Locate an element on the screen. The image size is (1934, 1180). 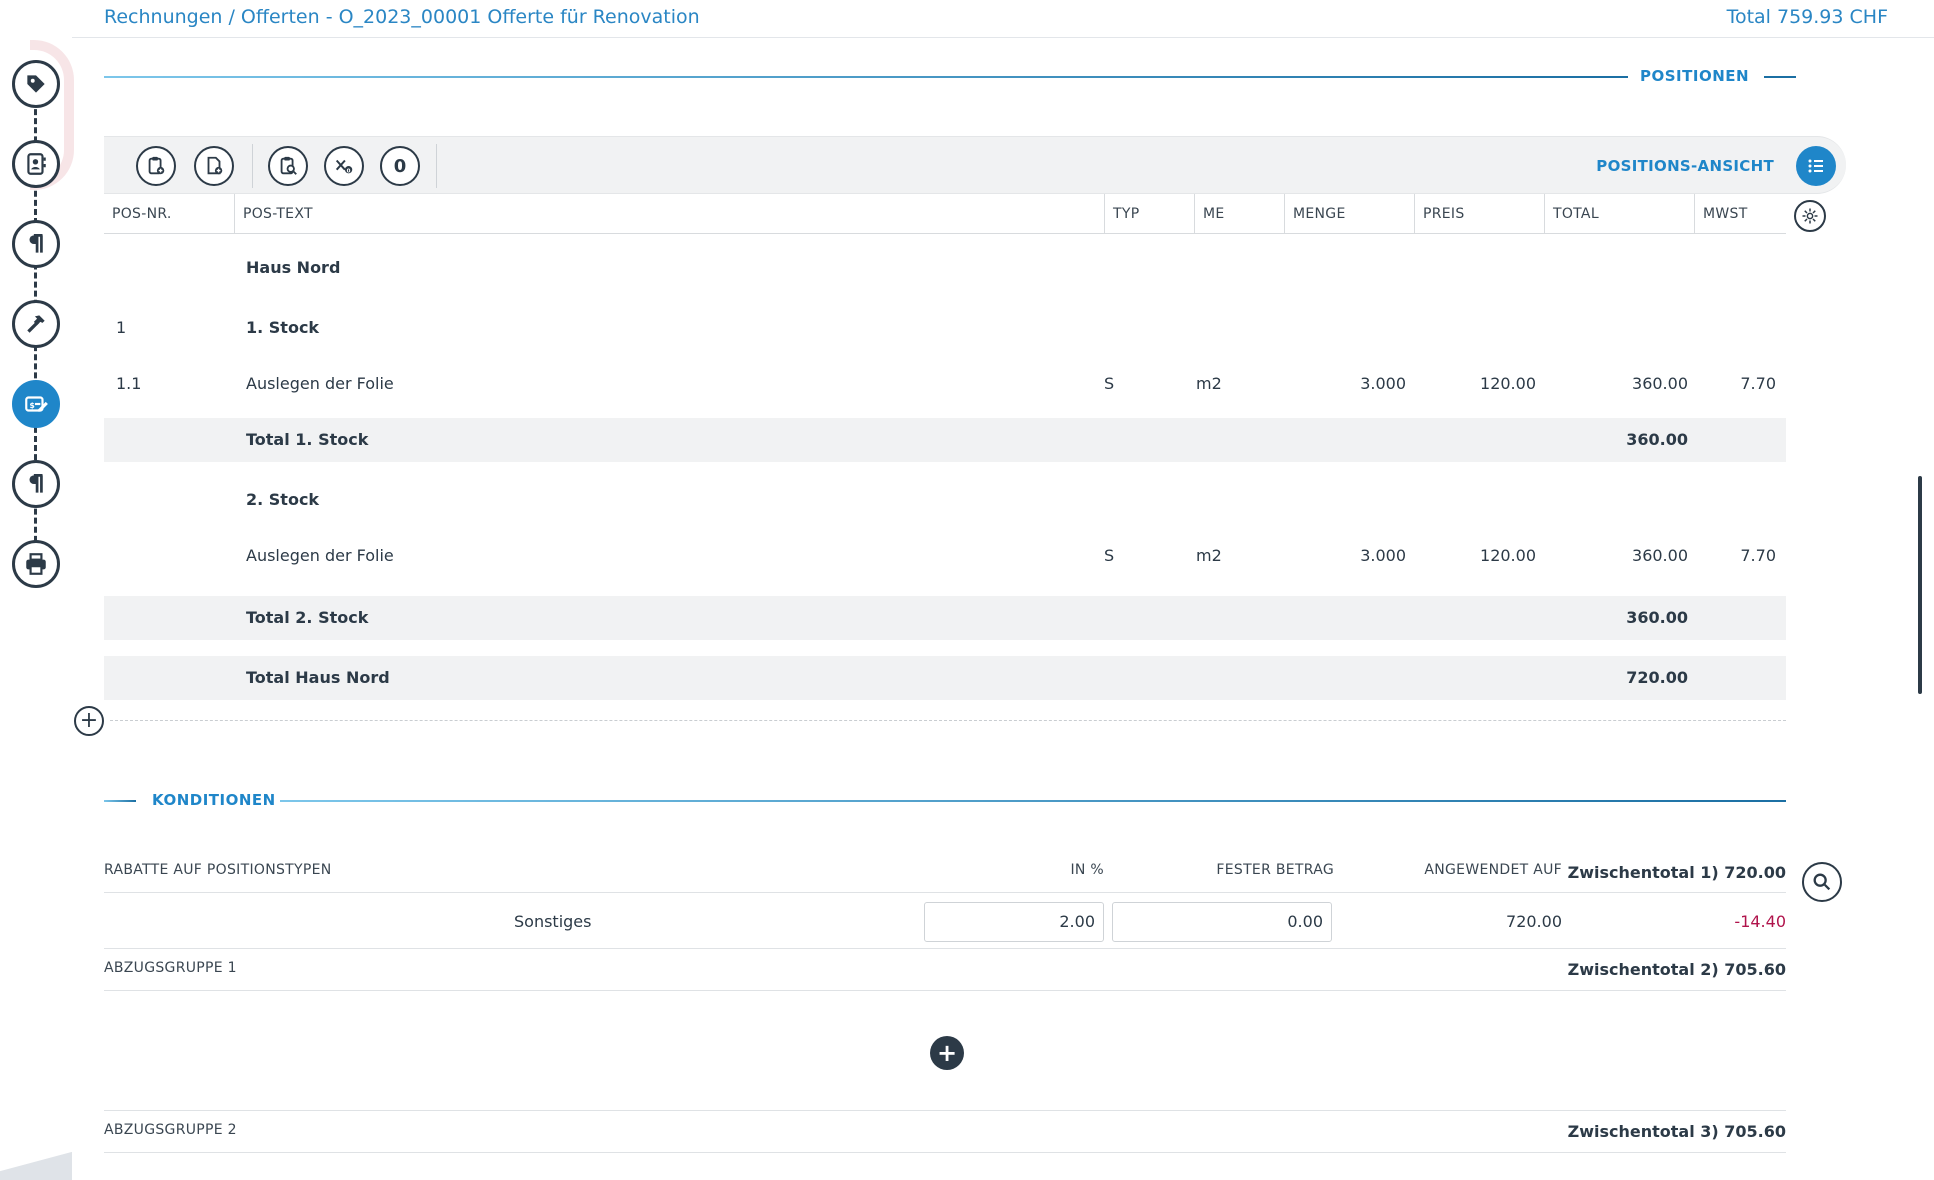
column-header-me: ME is located at coordinates (1239, 214).